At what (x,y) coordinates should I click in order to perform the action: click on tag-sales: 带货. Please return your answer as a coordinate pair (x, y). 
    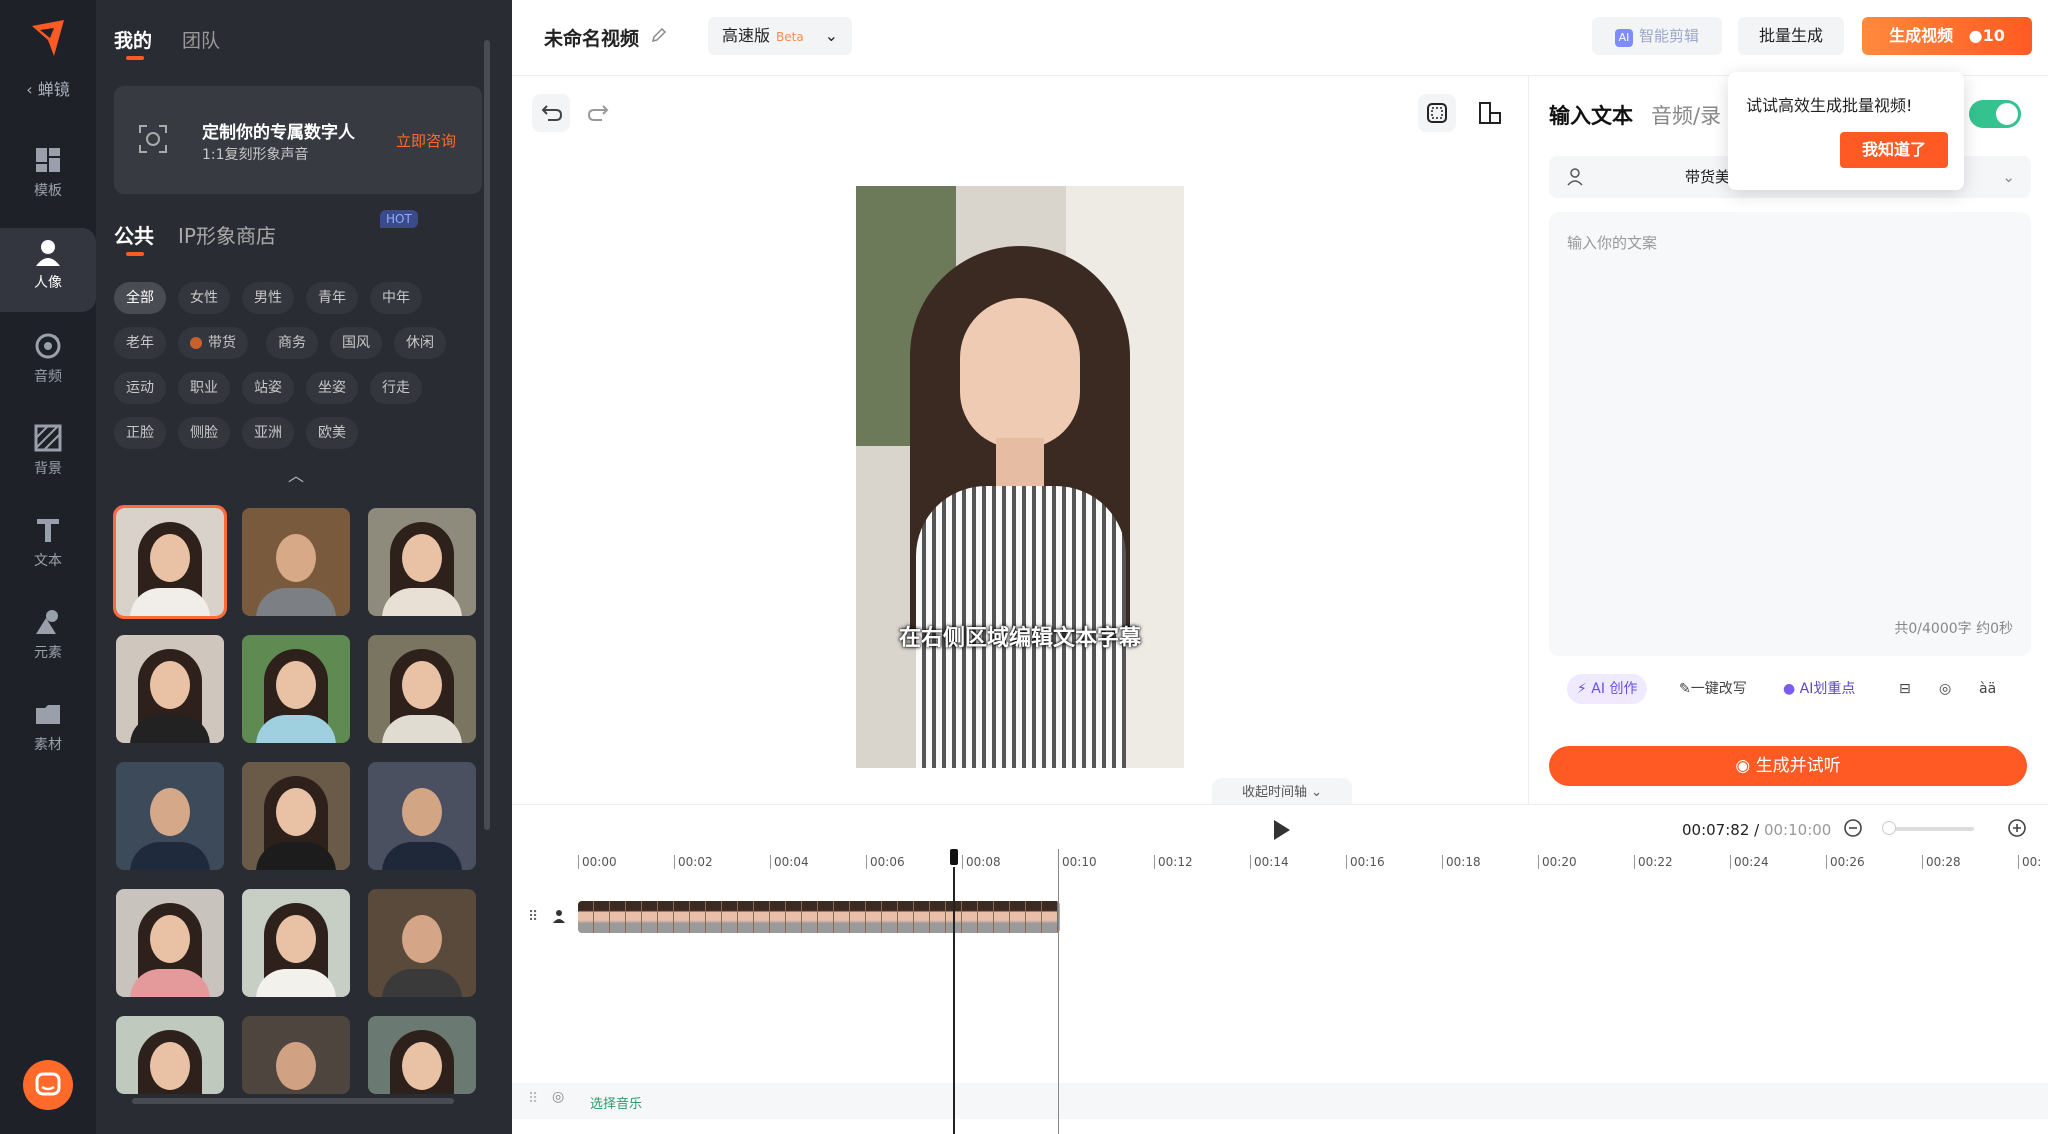
    Looking at the image, I should click on (213, 343).